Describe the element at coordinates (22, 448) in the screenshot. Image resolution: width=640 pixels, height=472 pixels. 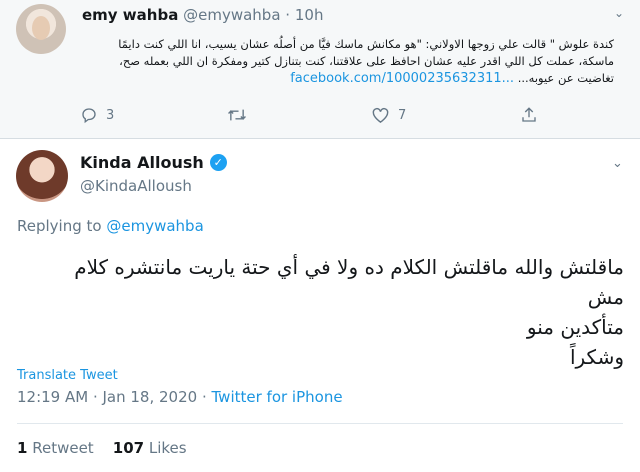
I see `retweets-count: 1` at that location.